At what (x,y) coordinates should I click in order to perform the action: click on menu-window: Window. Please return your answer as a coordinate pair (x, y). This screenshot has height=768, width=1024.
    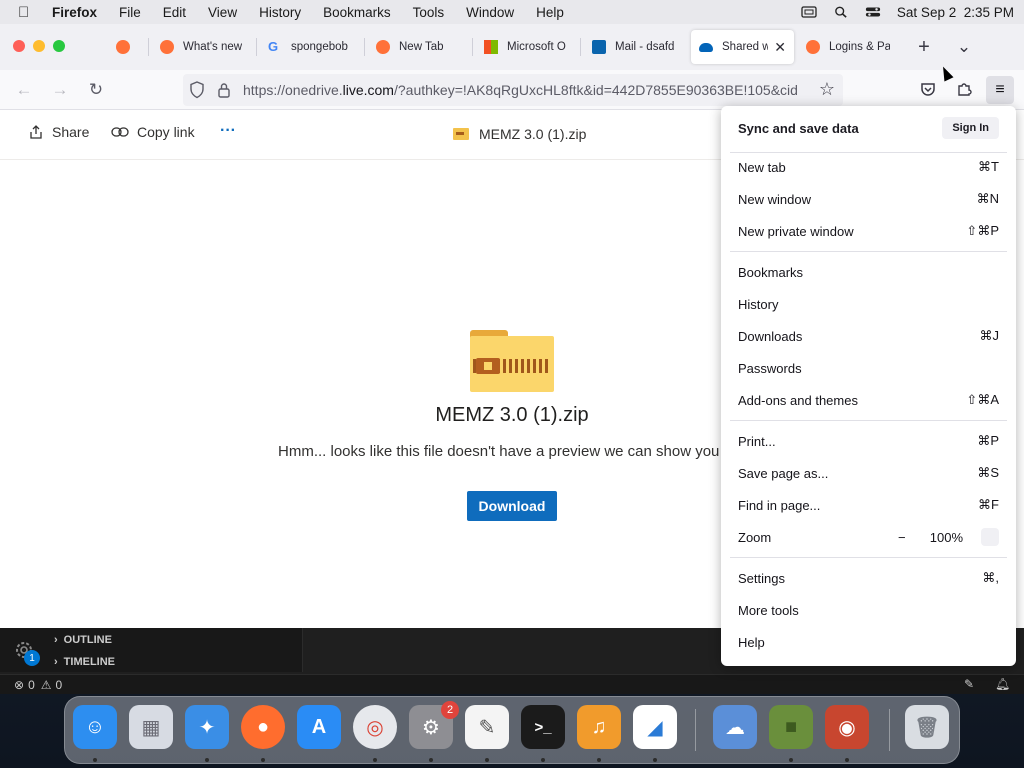
    Looking at the image, I should click on (490, 12).